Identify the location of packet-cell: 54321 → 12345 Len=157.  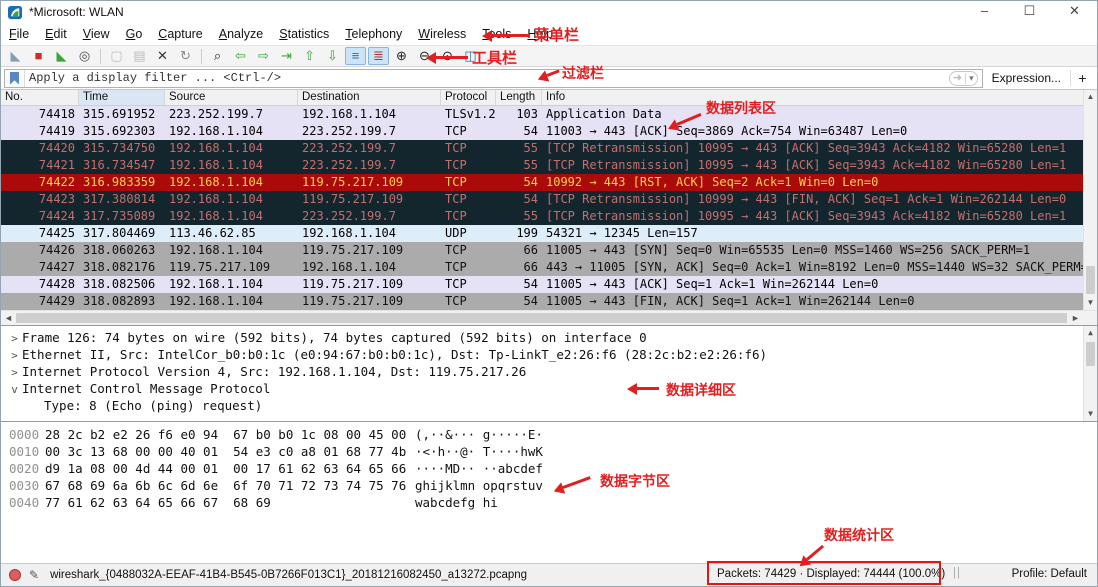
(622, 233).